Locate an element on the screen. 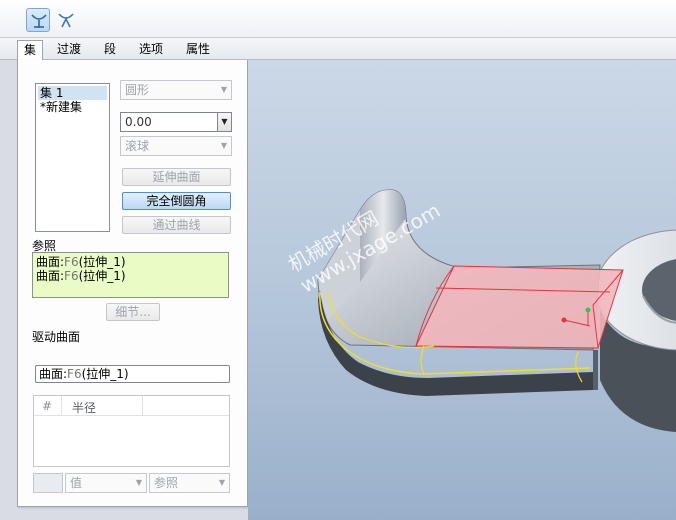 The height and width of the screenshot is (520, 676). driving-surface-label: 驱动曲面 is located at coordinates (56, 337).